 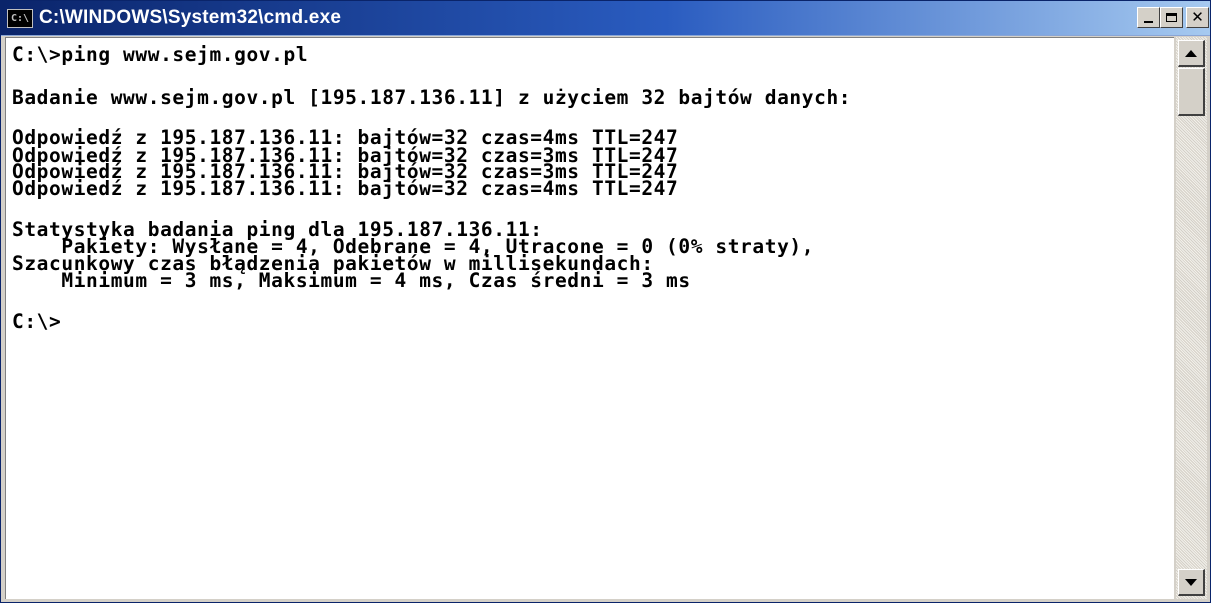 I want to click on minimize-icon, so click(x=1148, y=22).